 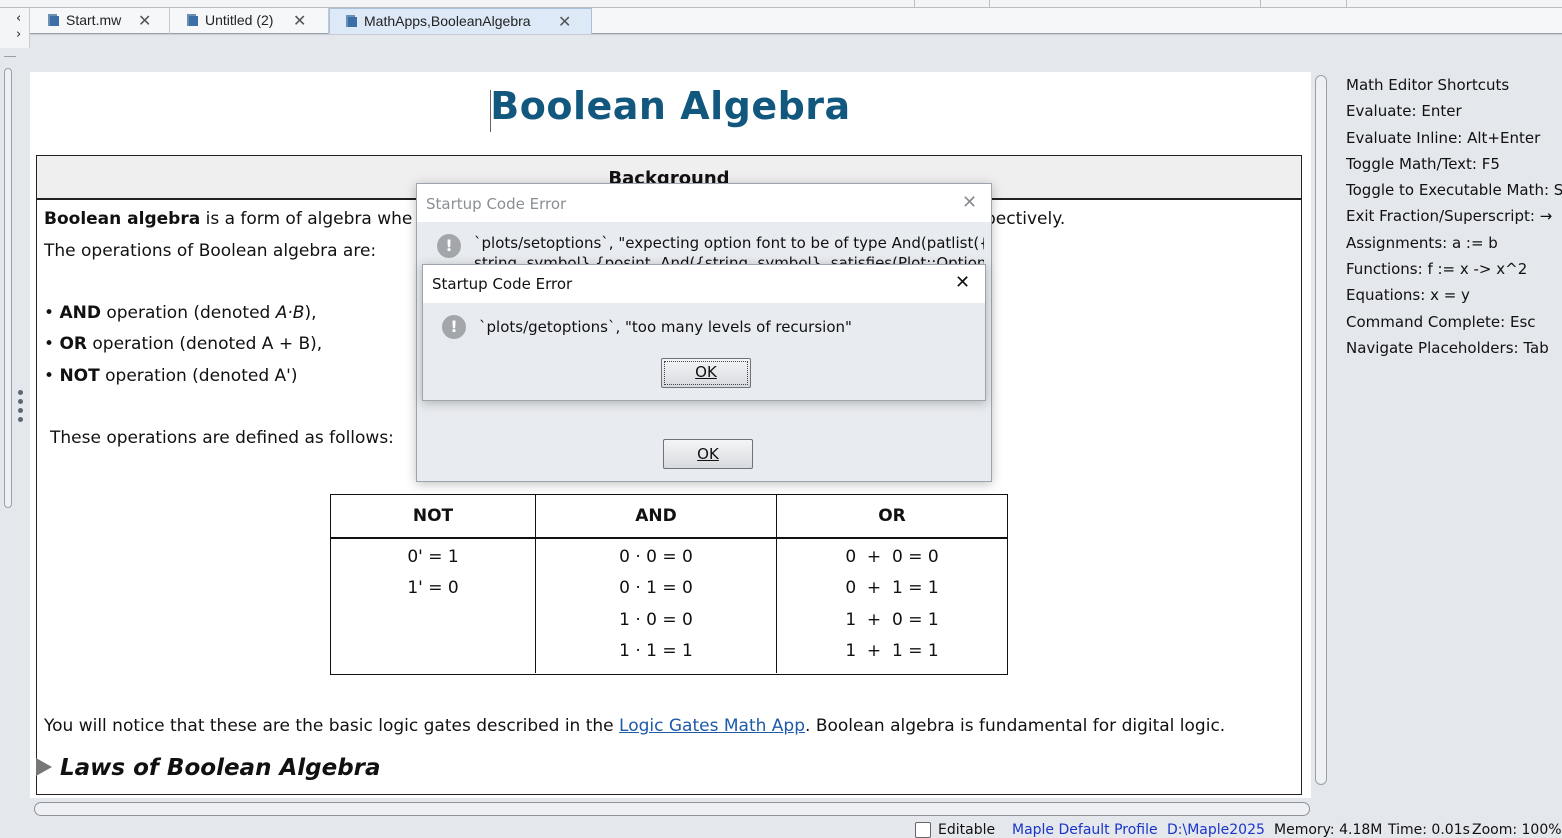 What do you see at coordinates (1328, 830) in the screenshot?
I see `memory-readout: Memory: 4.18M` at bounding box center [1328, 830].